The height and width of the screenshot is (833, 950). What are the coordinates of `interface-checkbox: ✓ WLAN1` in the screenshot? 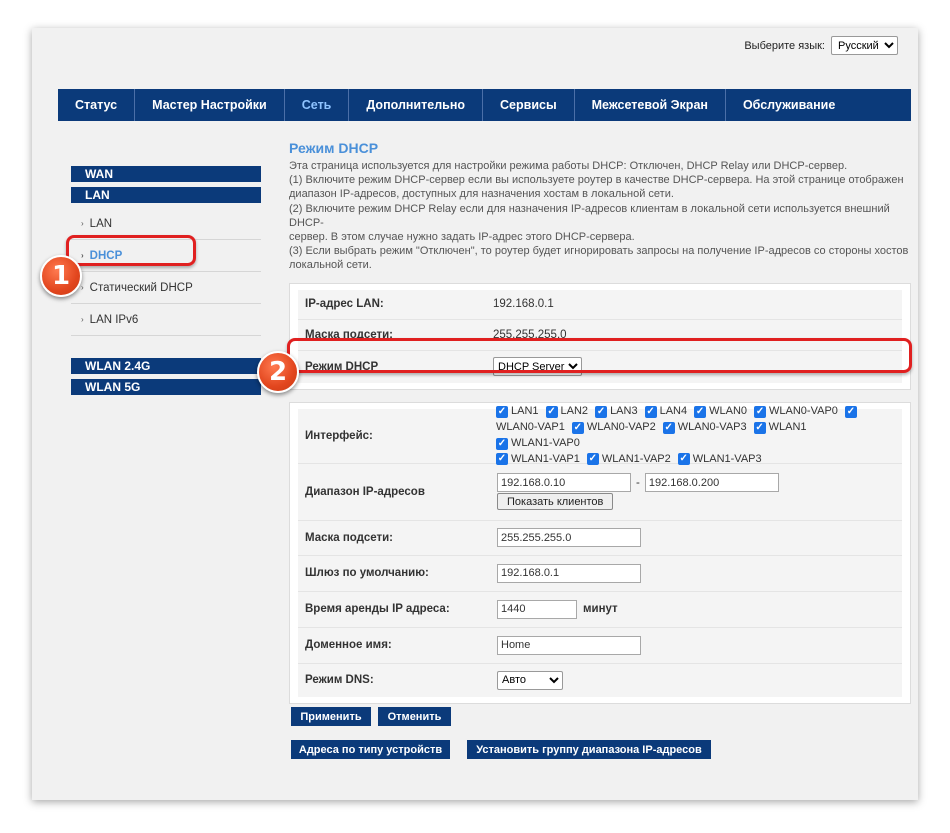 It's located at (780, 428).